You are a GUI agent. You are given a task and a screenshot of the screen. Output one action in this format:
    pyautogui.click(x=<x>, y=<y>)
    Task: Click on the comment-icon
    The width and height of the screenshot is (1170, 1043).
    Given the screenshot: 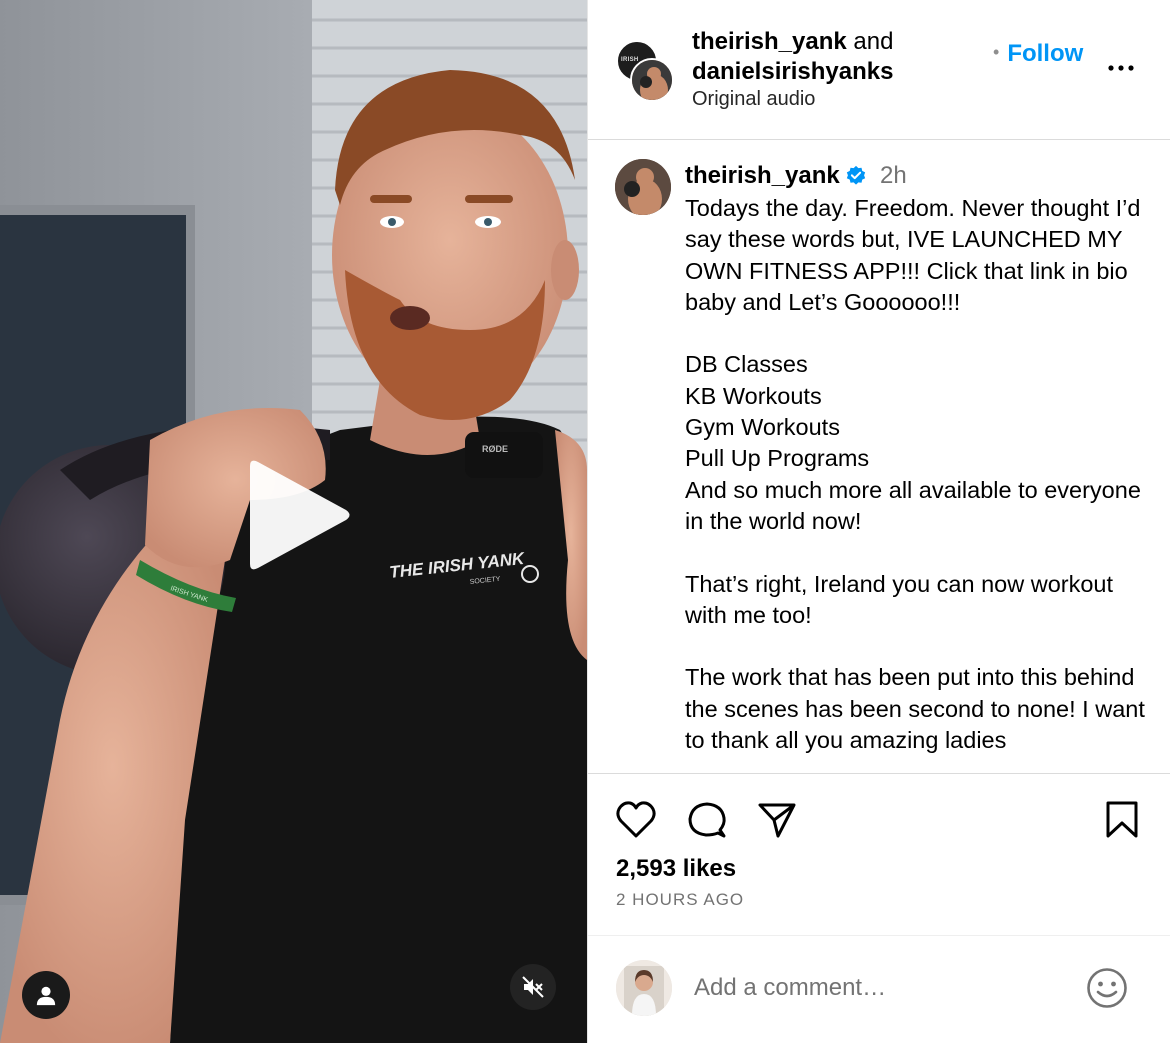 What is the action you would take?
    pyautogui.click(x=707, y=820)
    